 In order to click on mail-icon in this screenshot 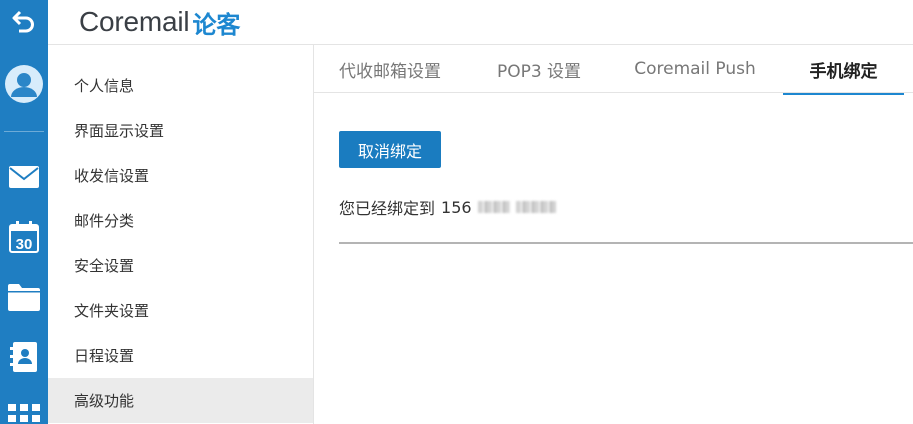, I will do `click(24, 177)`.